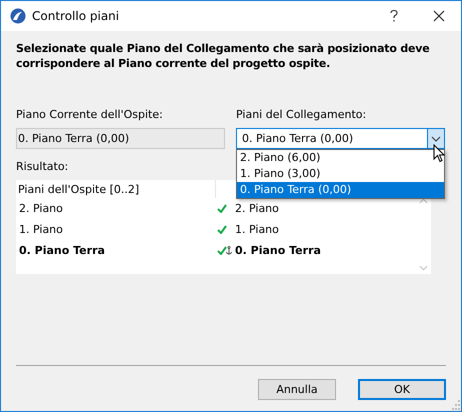 Image resolution: width=462 pixels, height=412 pixels. I want to click on host-story-cell-text: 2. Piano, so click(41, 208).